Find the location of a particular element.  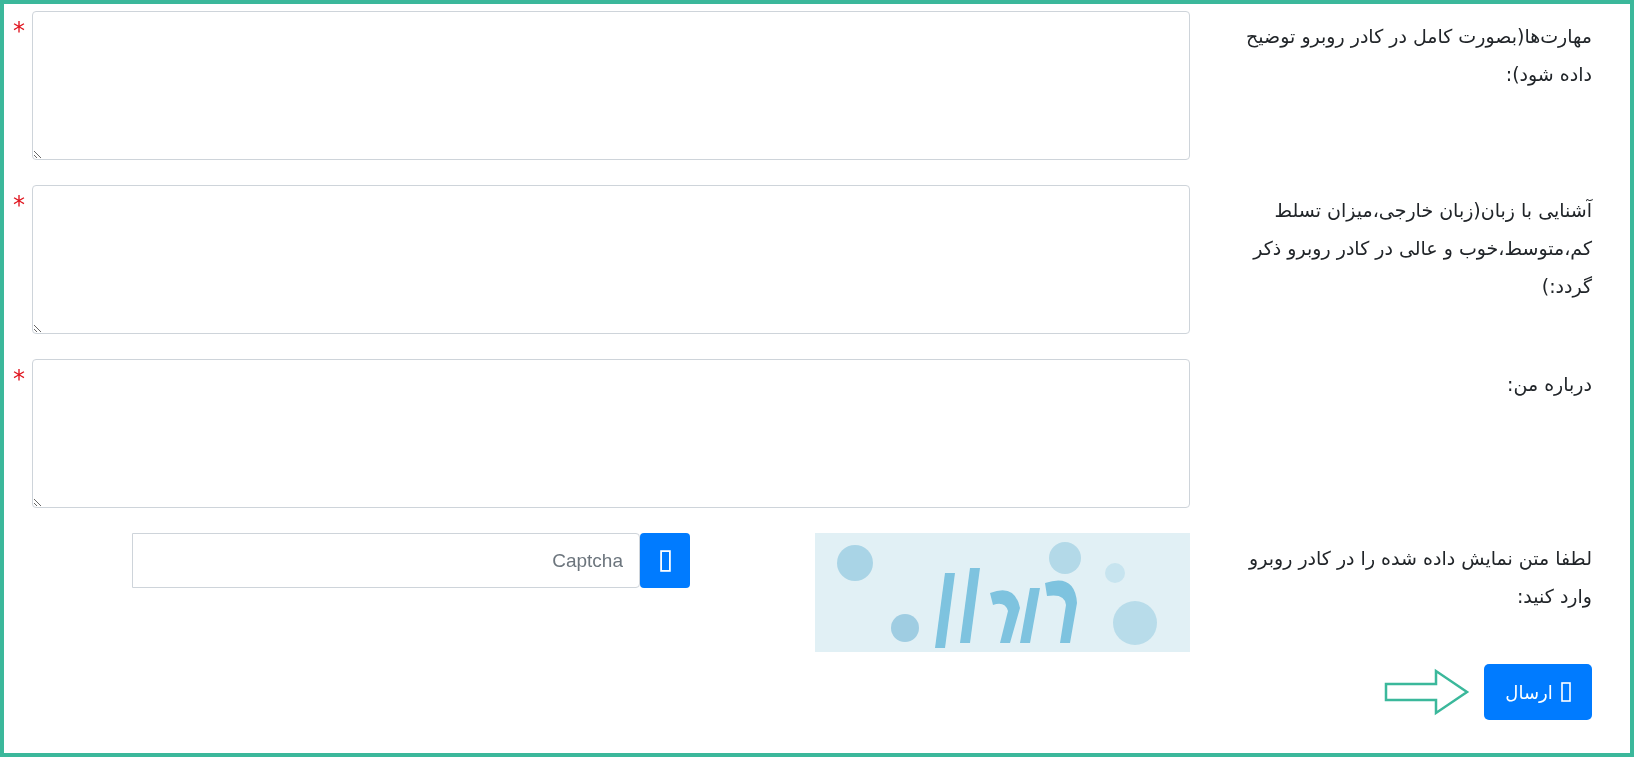

submit-button: ارسال is located at coordinates (1538, 692).